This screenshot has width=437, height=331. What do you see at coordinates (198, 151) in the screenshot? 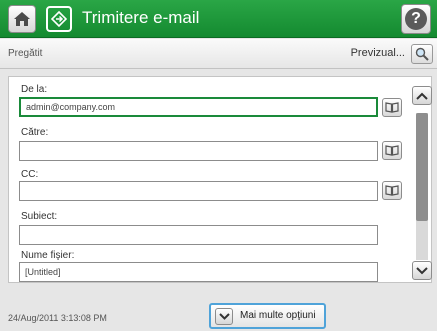
I see `to-field` at bounding box center [198, 151].